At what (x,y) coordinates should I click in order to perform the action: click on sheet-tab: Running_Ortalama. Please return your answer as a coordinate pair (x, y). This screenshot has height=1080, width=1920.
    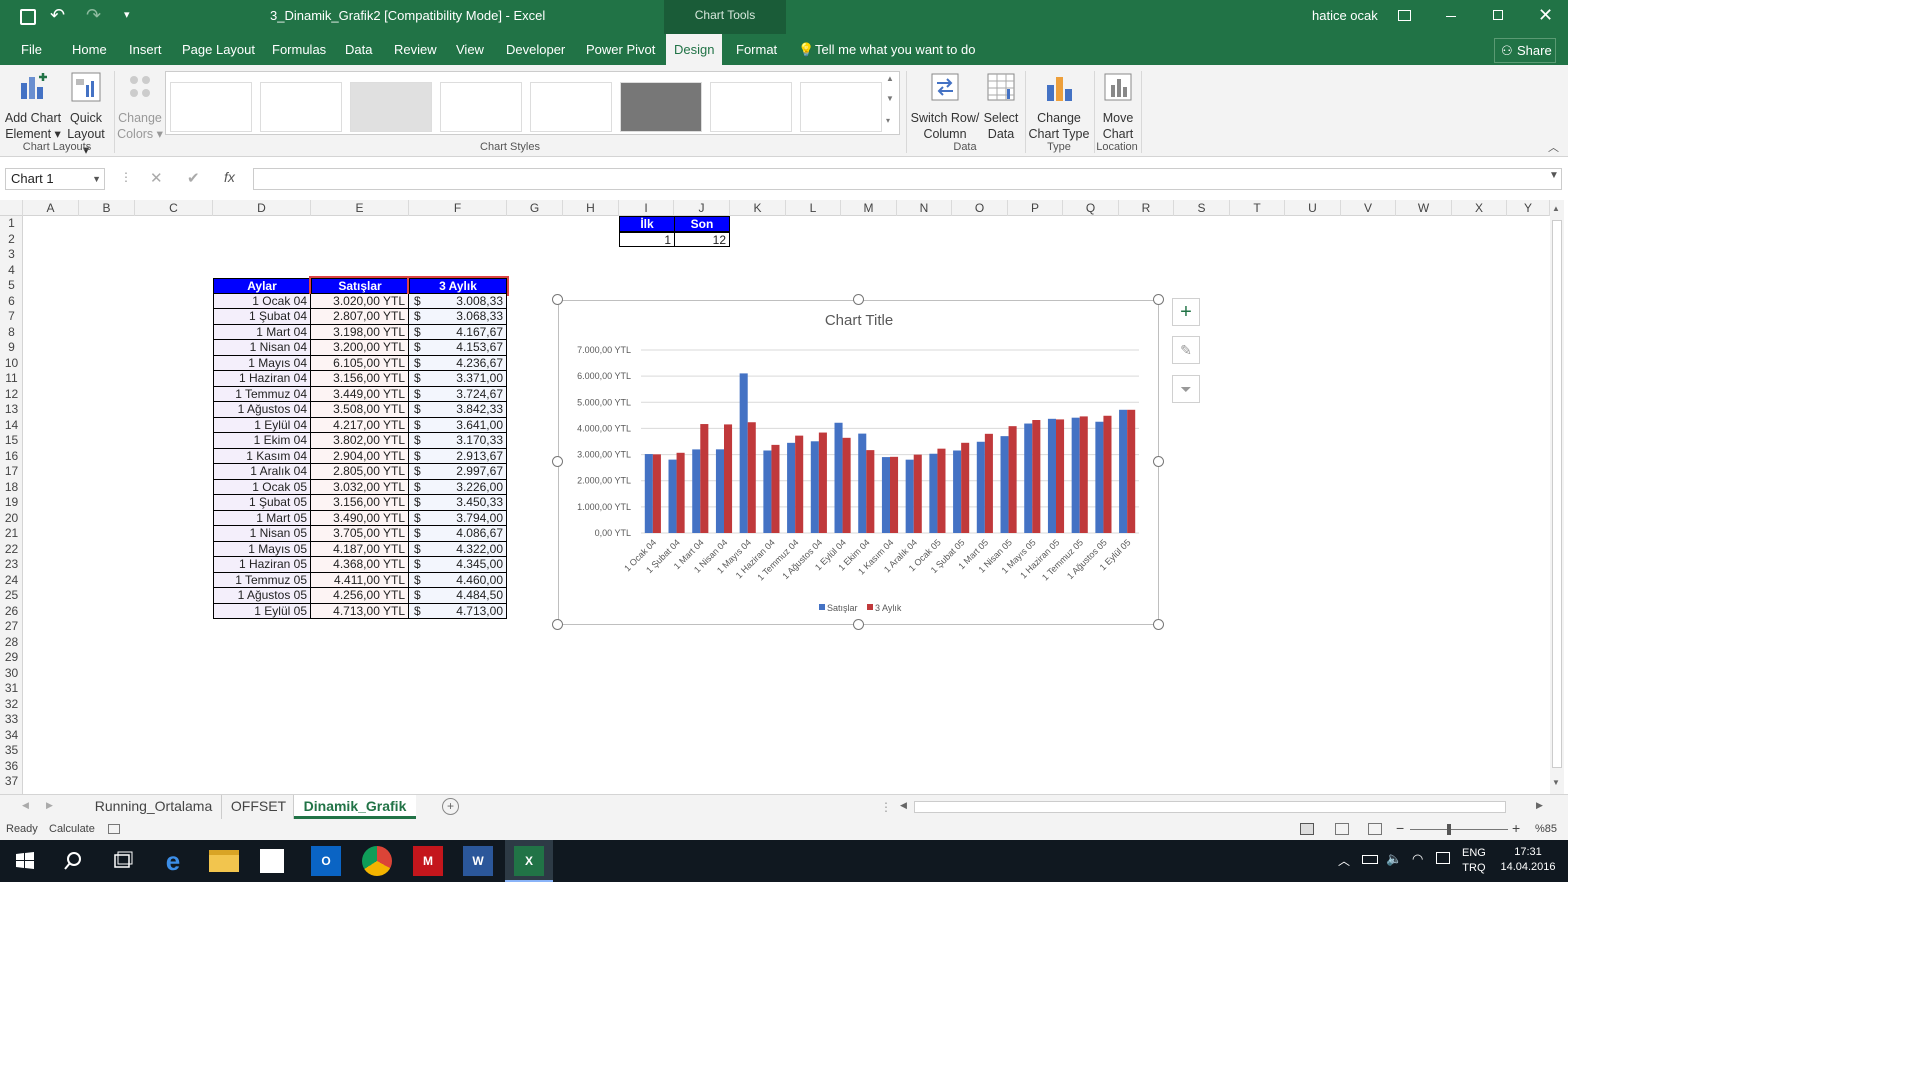
    Looking at the image, I should click on (154, 807).